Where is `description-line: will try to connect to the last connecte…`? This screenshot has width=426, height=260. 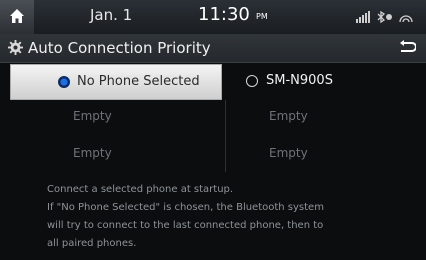 description-line: will try to connect to the last connecte… is located at coordinates (185, 225).